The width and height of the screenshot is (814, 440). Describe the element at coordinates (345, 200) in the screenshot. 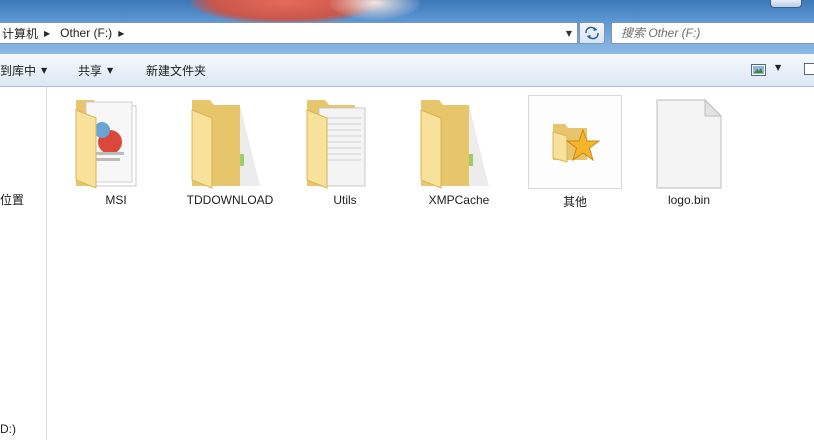

I see `file-name: Utils` at that location.